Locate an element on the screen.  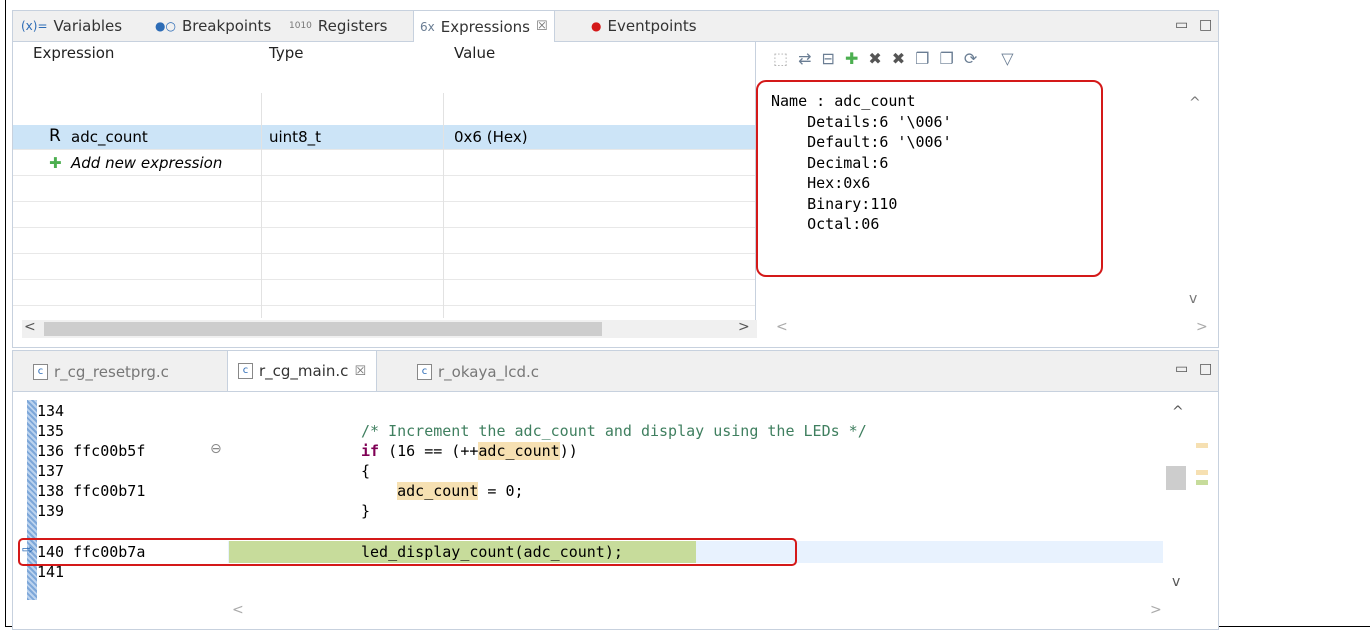
line-number: 138 ffc00b71 is located at coordinates (91, 491).